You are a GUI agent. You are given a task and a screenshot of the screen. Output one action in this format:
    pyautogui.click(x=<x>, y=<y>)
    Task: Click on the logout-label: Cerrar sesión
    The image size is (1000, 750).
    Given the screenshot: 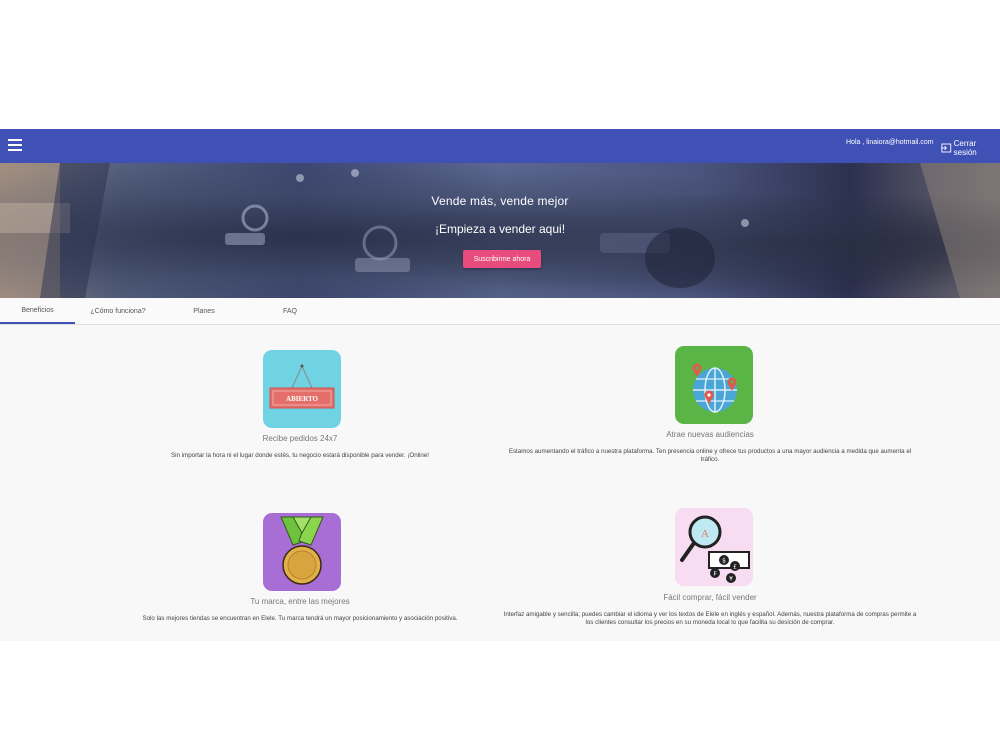 What is the action you would take?
    pyautogui.click(x=965, y=148)
    